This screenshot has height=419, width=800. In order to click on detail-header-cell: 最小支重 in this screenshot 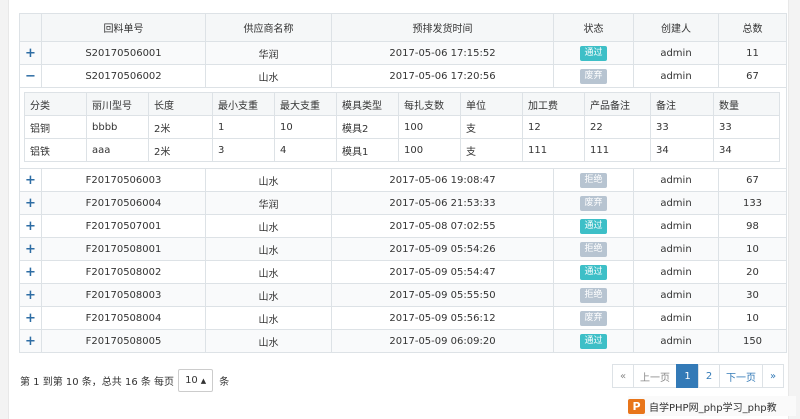, I will do `click(243, 104)`.